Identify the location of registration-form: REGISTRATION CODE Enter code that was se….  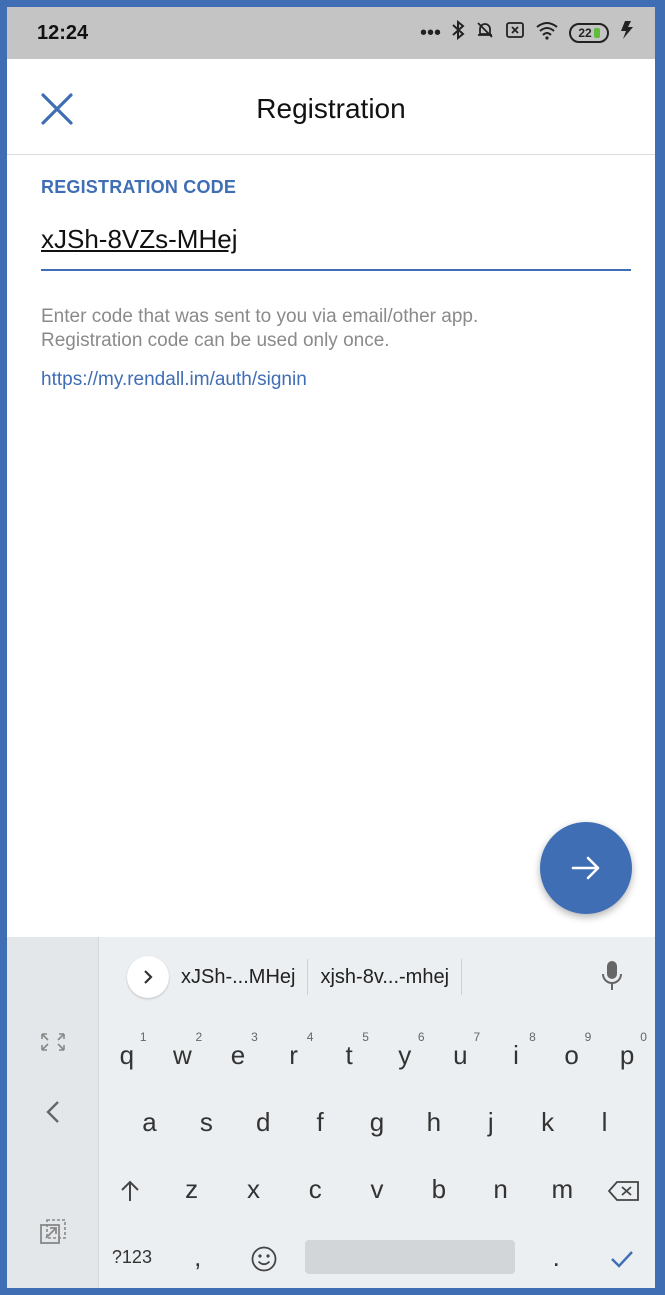
(336, 284).